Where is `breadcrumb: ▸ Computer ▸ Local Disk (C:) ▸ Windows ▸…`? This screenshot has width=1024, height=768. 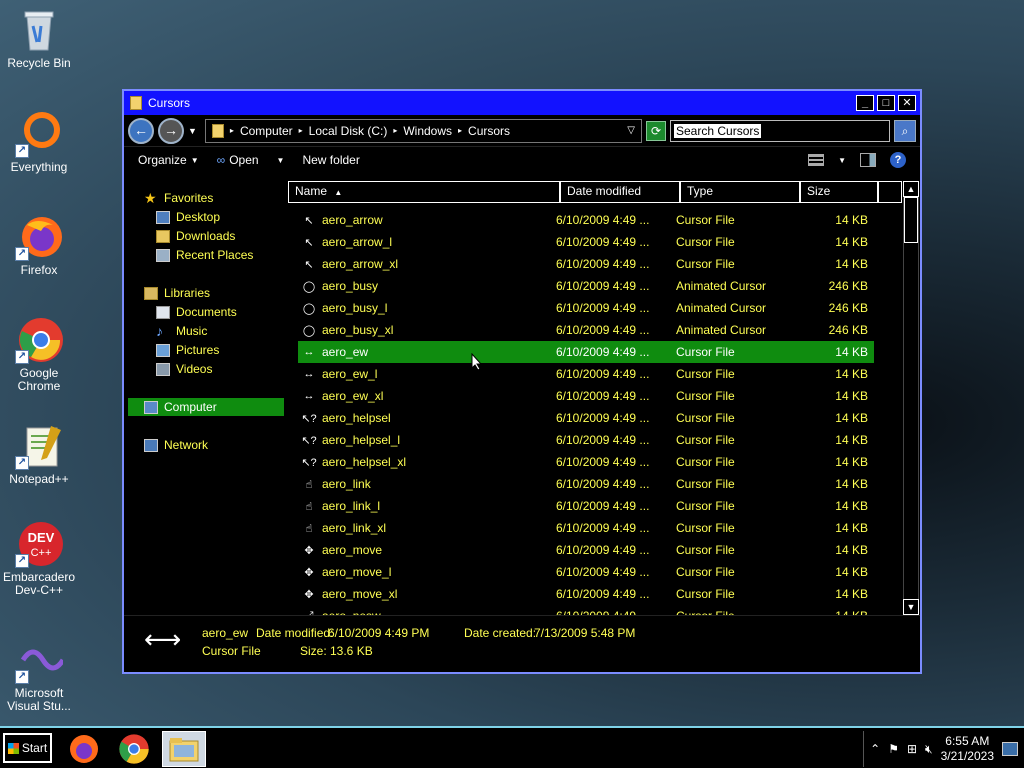
breadcrumb: ▸ Computer ▸ Local Disk (C:) ▸ Windows ▸… is located at coordinates (423, 130).